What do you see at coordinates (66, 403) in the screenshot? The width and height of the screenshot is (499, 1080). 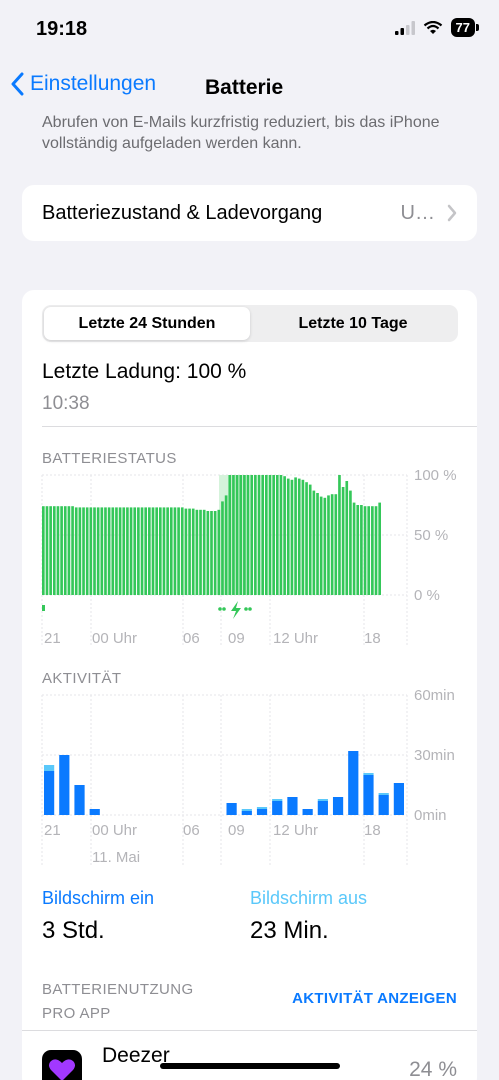 I see `last-charge-time: 10:38` at bounding box center [66, 403].